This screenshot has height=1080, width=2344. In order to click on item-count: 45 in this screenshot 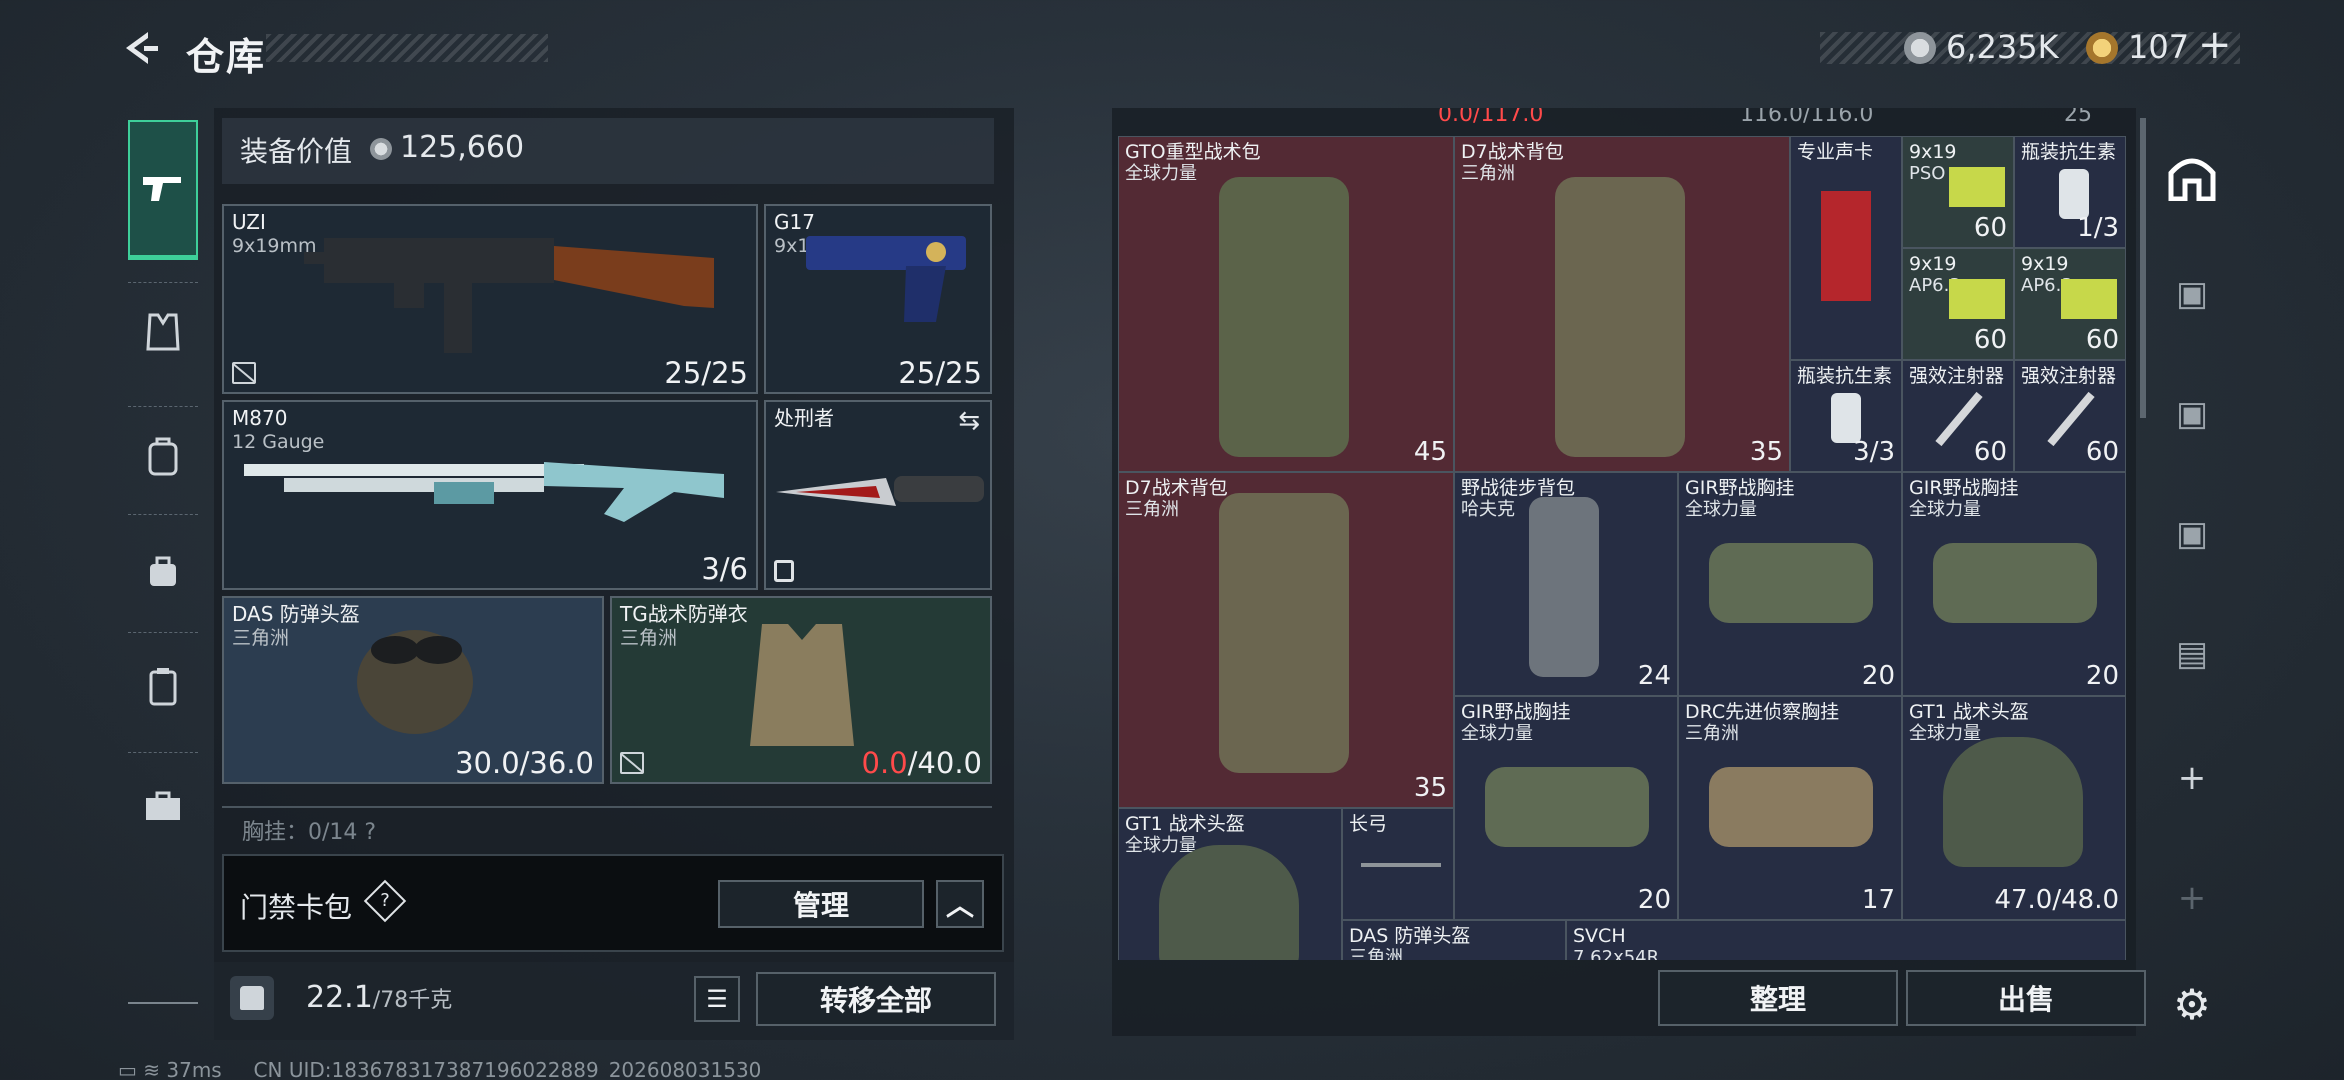, I will do `click(1430, 452)`.